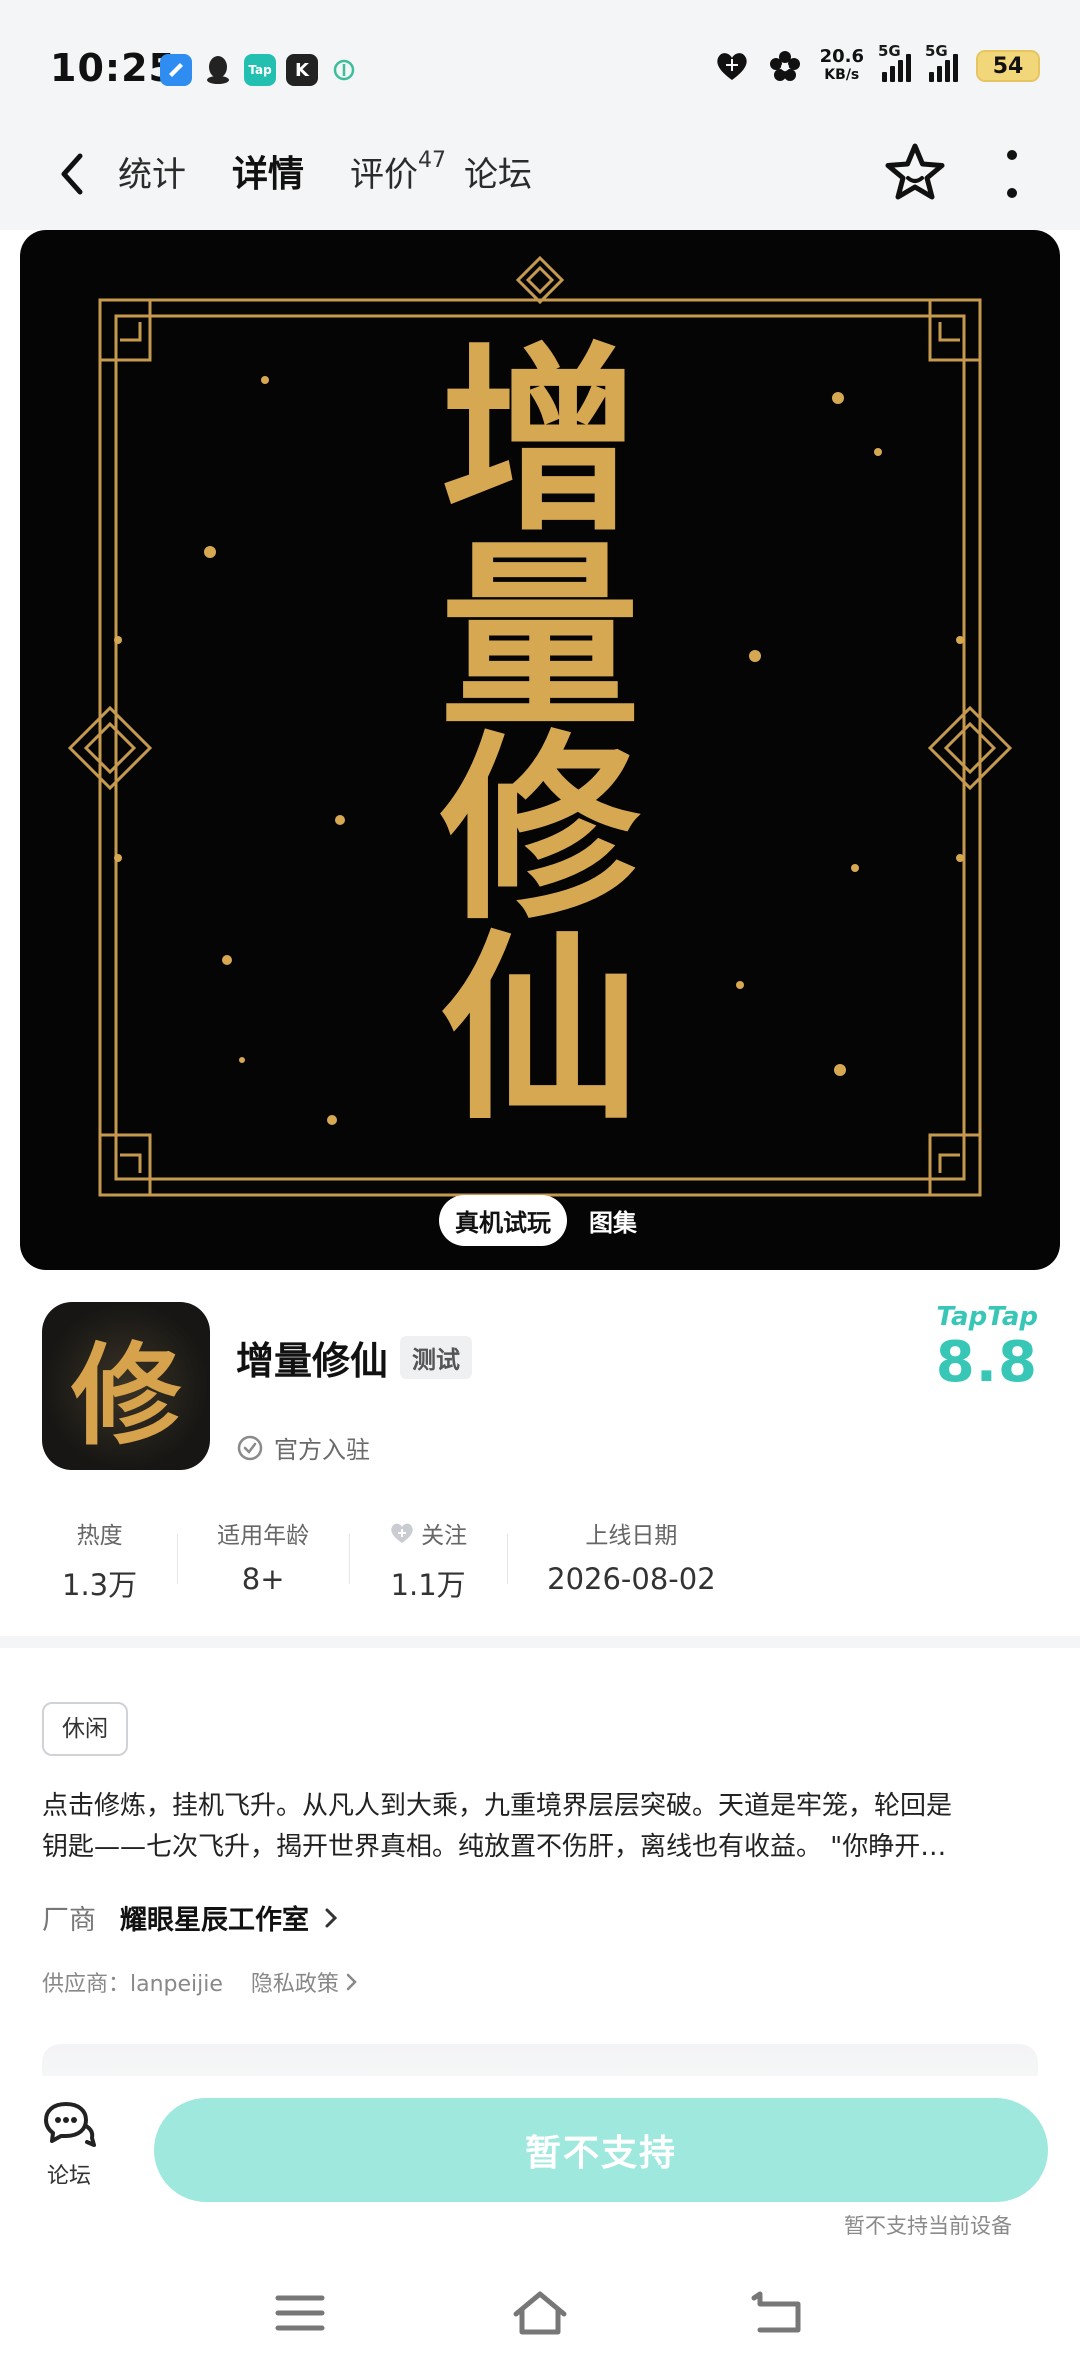  Describe the element at coordinates (250, 1447) in the screenshot. I see `verified-check-icon` at that location.